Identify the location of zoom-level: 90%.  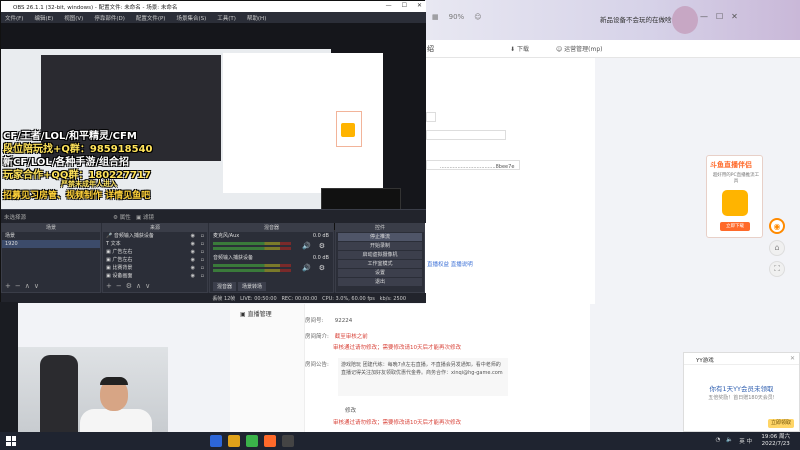
(457, 17).